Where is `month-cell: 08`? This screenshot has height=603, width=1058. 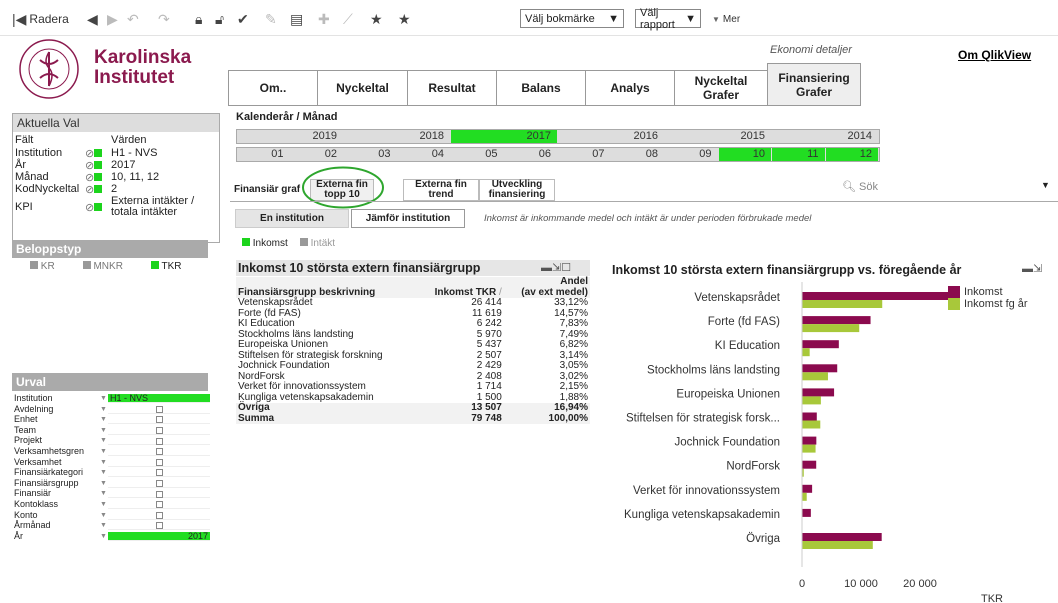 month-cell: 08 is located at coordinates (638, 154).